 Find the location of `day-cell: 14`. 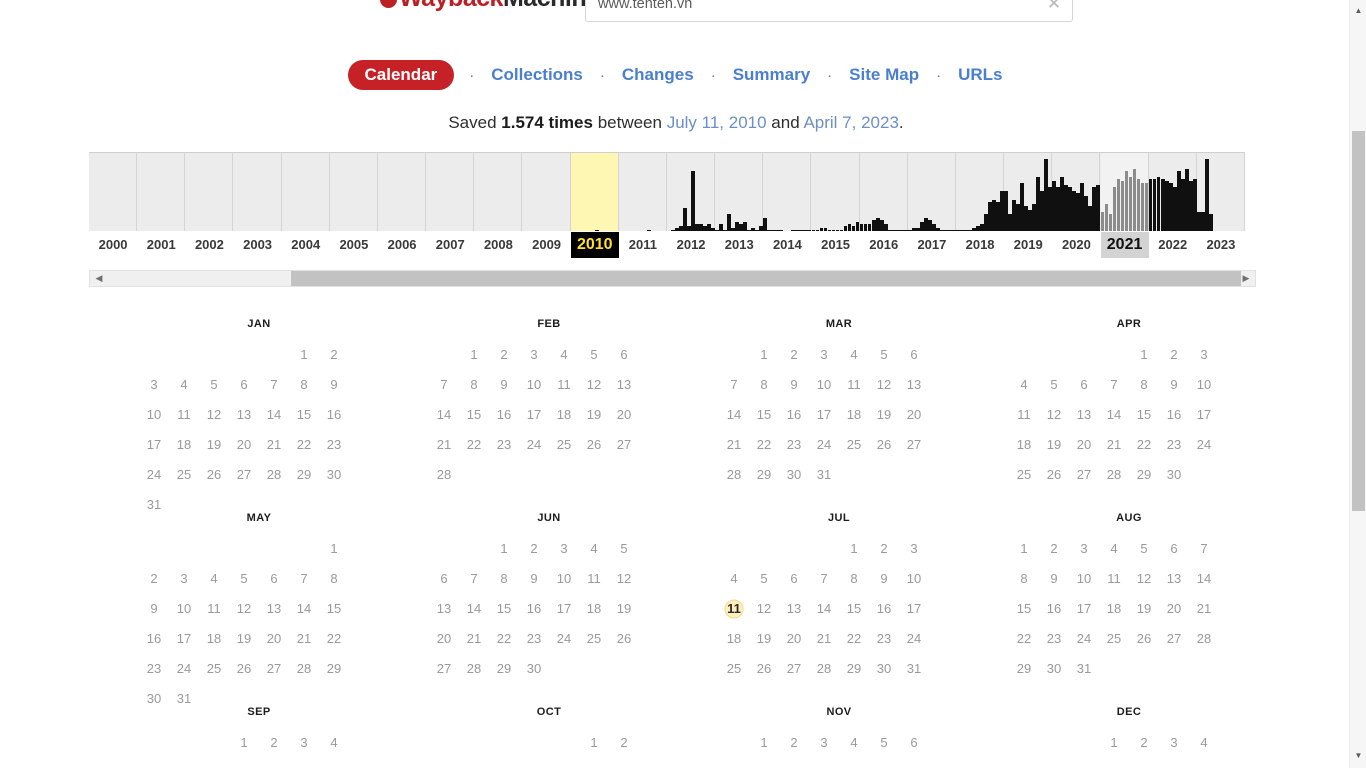

day-cell: 14 is located at coordinates (824, 608).